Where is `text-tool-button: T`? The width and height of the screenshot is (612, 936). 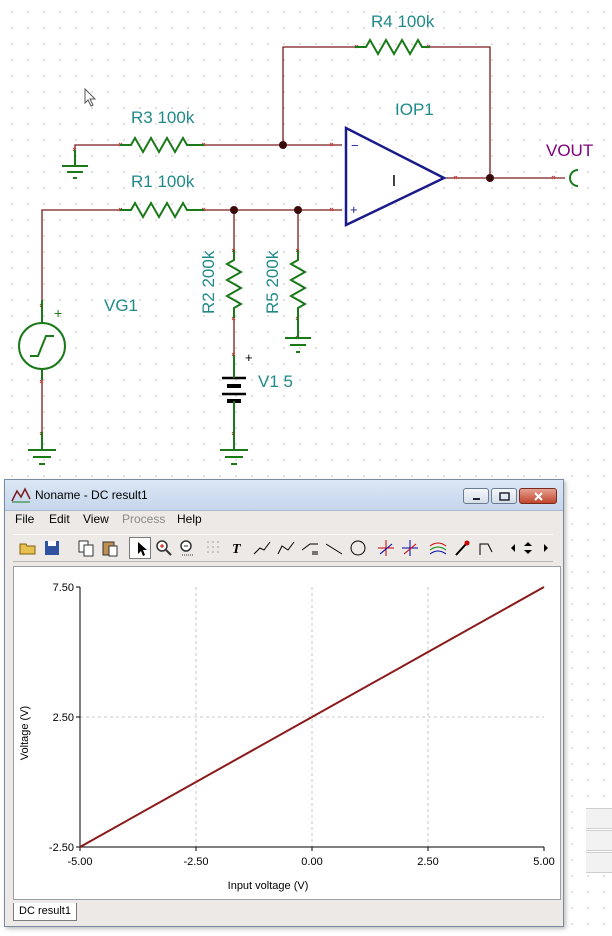
text-tool-button: T is located at coordinates (238, 548).